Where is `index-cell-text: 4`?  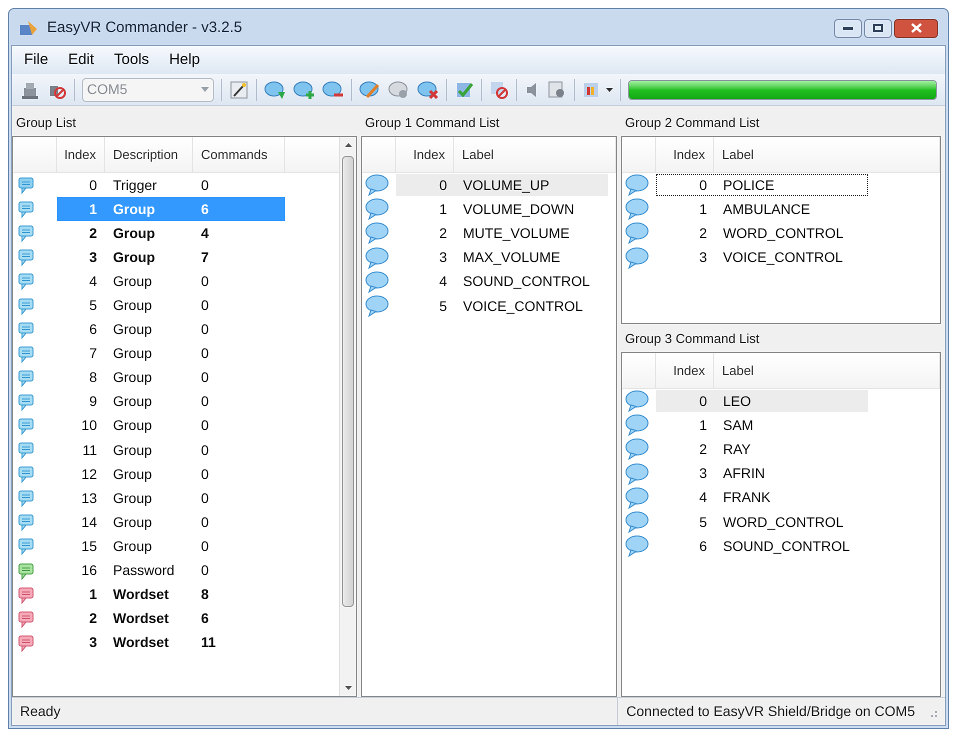 index-cell-text: 4 is located at coordinates (93, 281).